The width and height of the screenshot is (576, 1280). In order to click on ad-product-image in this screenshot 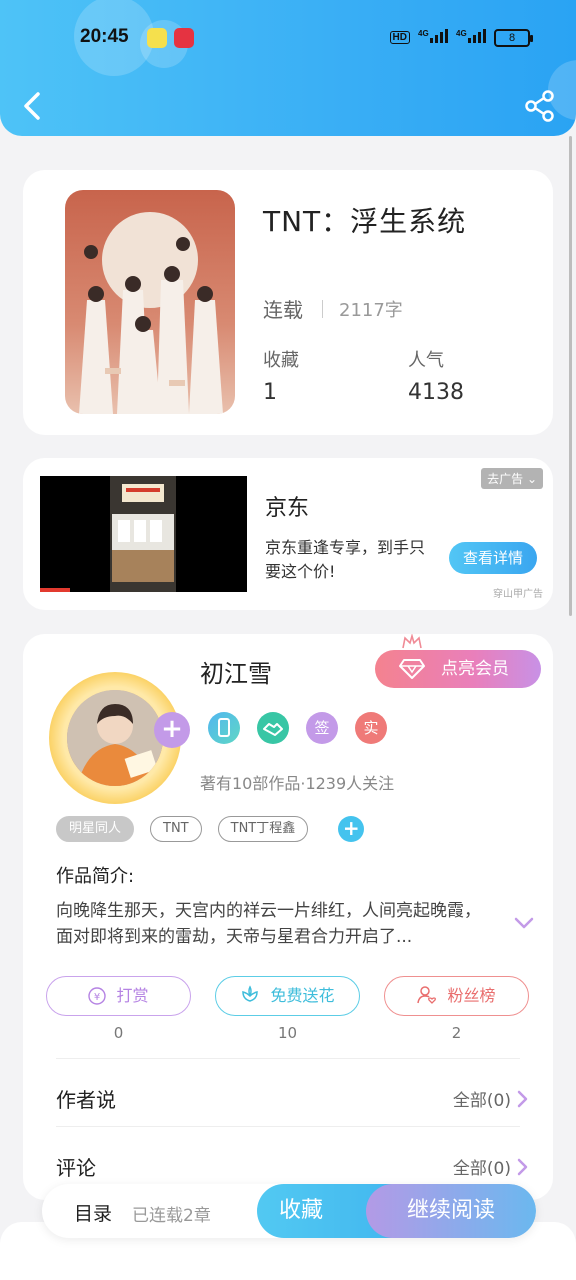, I will do `click(143, 534)`.